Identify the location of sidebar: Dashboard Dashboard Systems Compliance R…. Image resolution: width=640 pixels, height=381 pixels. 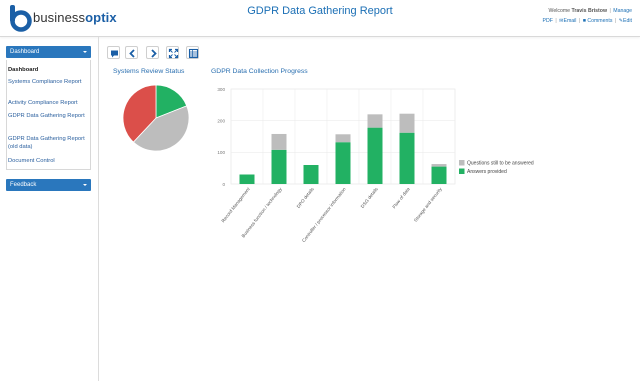
(49, 209).